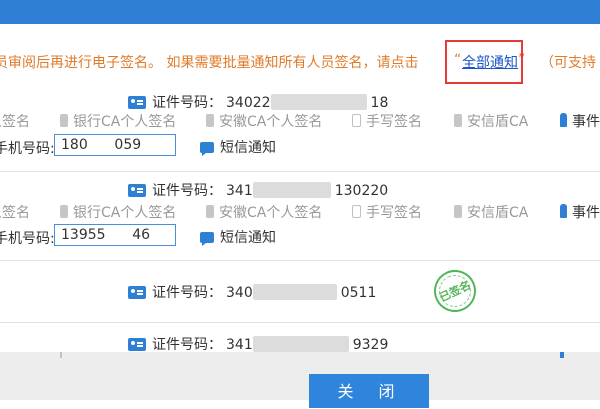  I want to click on id-suffix: 9329, so click(370, 345).